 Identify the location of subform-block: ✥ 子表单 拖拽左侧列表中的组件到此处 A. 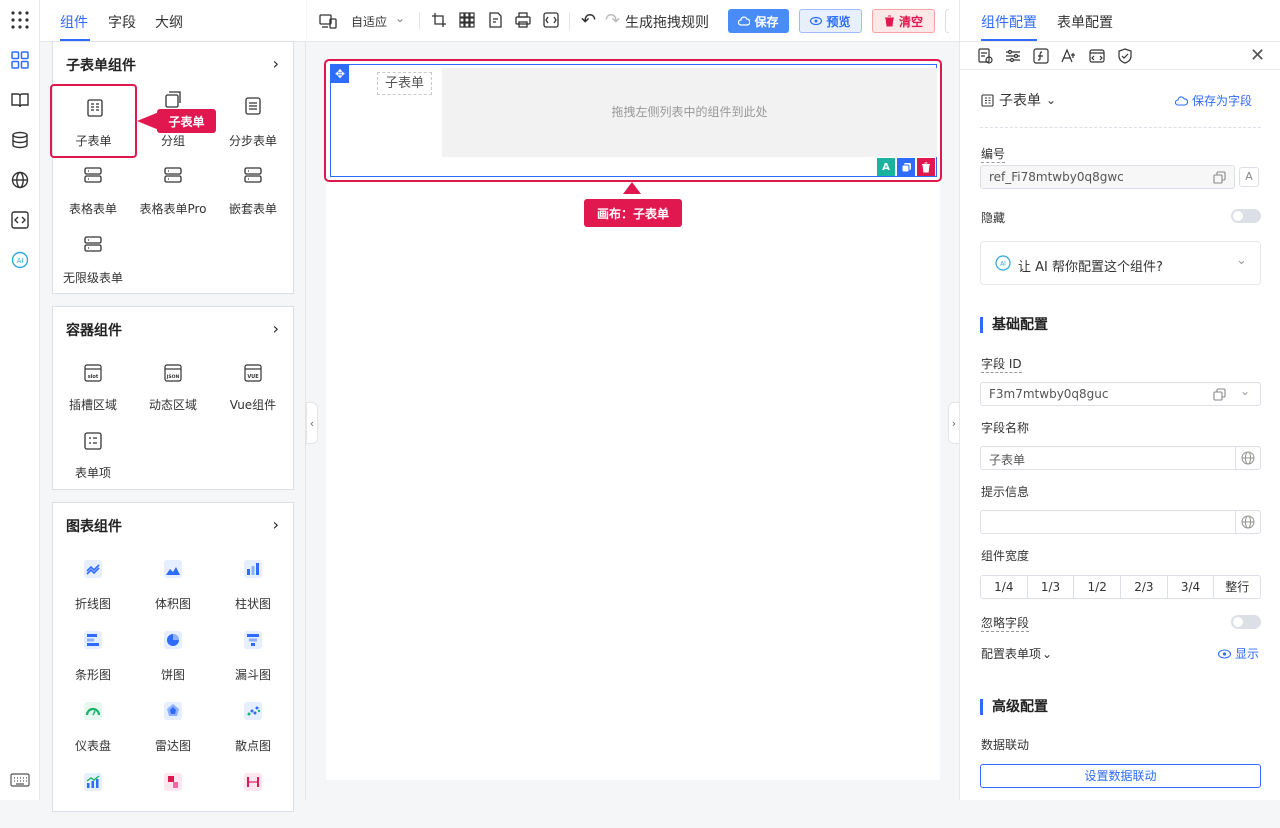
(633, 120).